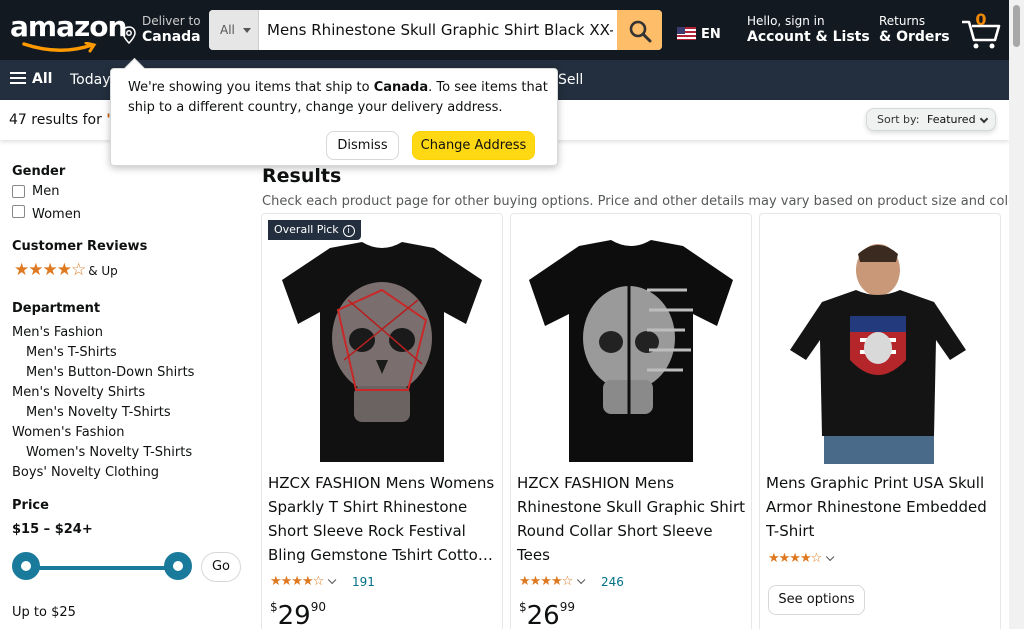 The height and width of the screenshot is (629, 1024). Describe the element at coordinates (18, 191) in the screenshot. I see `gender-men-checkbox` at that location.